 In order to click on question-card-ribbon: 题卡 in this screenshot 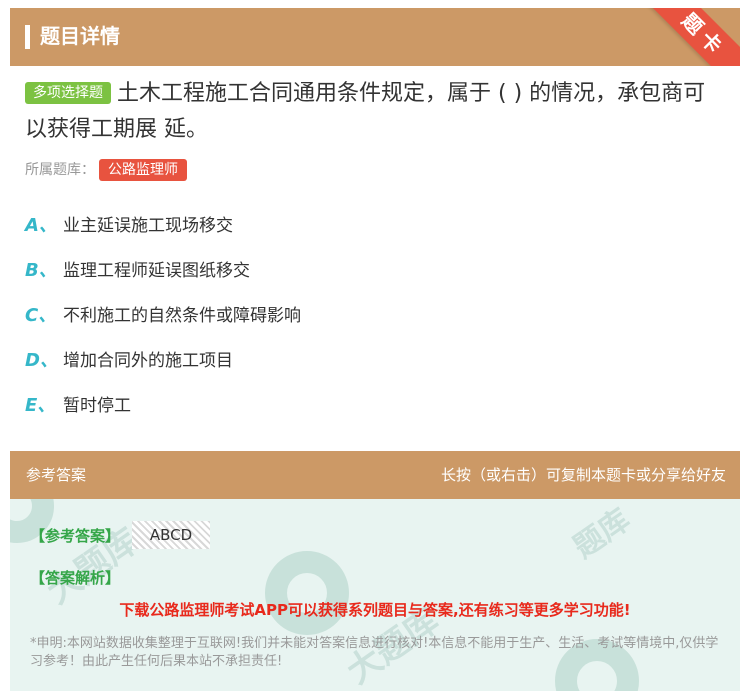, I will do `click(691, 37)`.